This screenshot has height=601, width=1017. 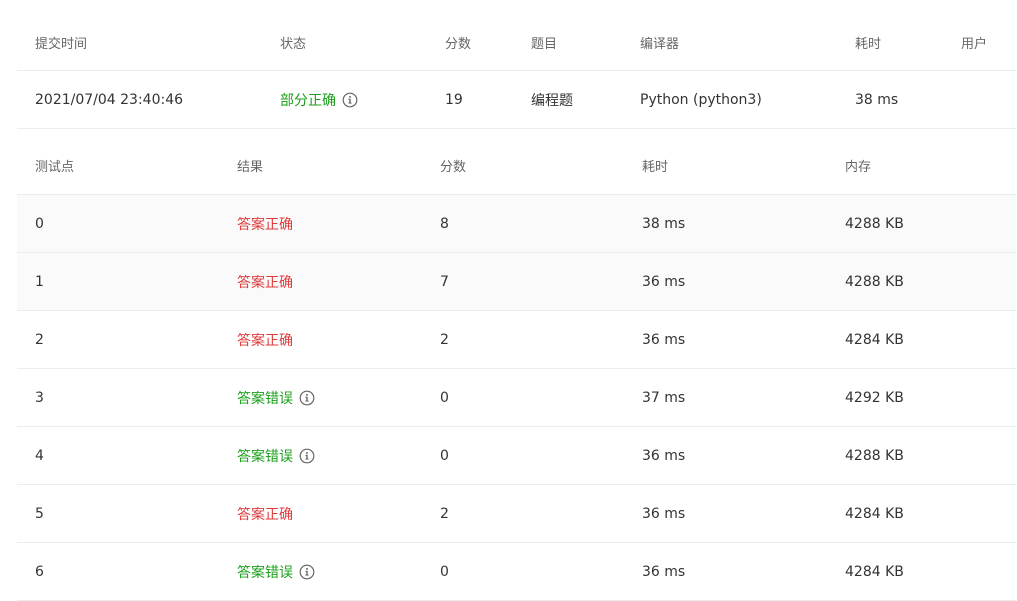 What do you see at coordinates (974, 44) in the screenshot?
I see `header-user: 用户` at bounding box center [974, 44].